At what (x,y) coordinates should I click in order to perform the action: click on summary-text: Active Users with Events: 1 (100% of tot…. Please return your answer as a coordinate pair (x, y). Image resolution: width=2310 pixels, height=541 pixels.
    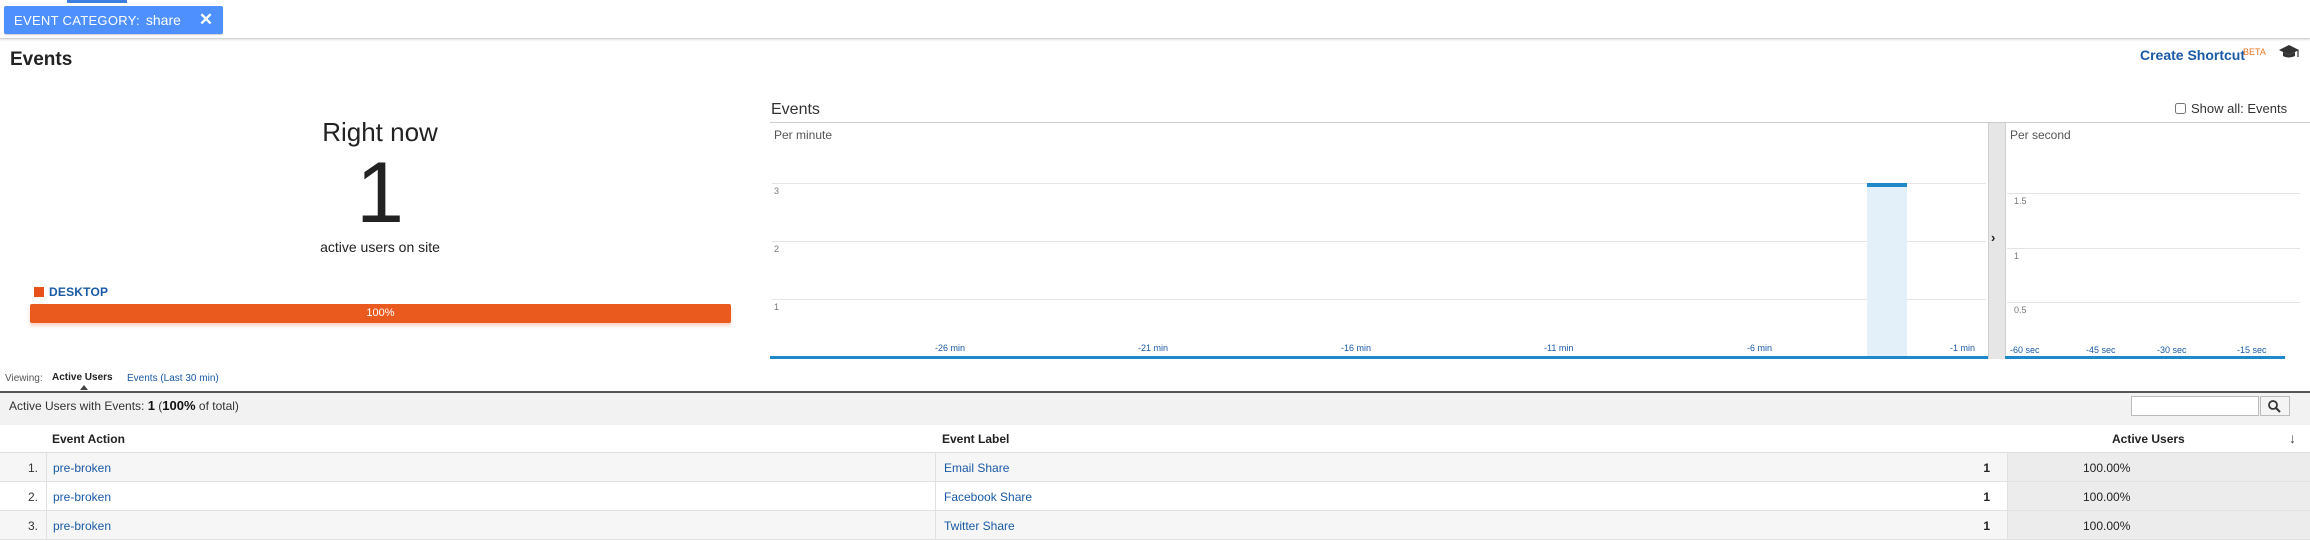
    Looking at the image, I should click on (124, 405).